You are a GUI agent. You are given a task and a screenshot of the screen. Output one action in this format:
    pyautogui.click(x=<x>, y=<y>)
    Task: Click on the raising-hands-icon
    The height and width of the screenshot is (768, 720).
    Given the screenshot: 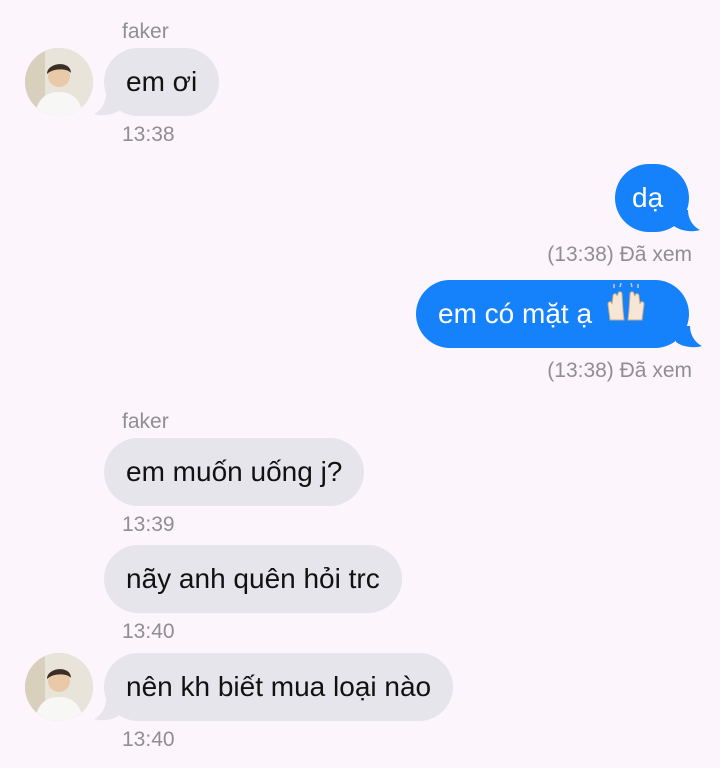 What is the action you would take?
    pyautogui.click(x=626, y=313)
    